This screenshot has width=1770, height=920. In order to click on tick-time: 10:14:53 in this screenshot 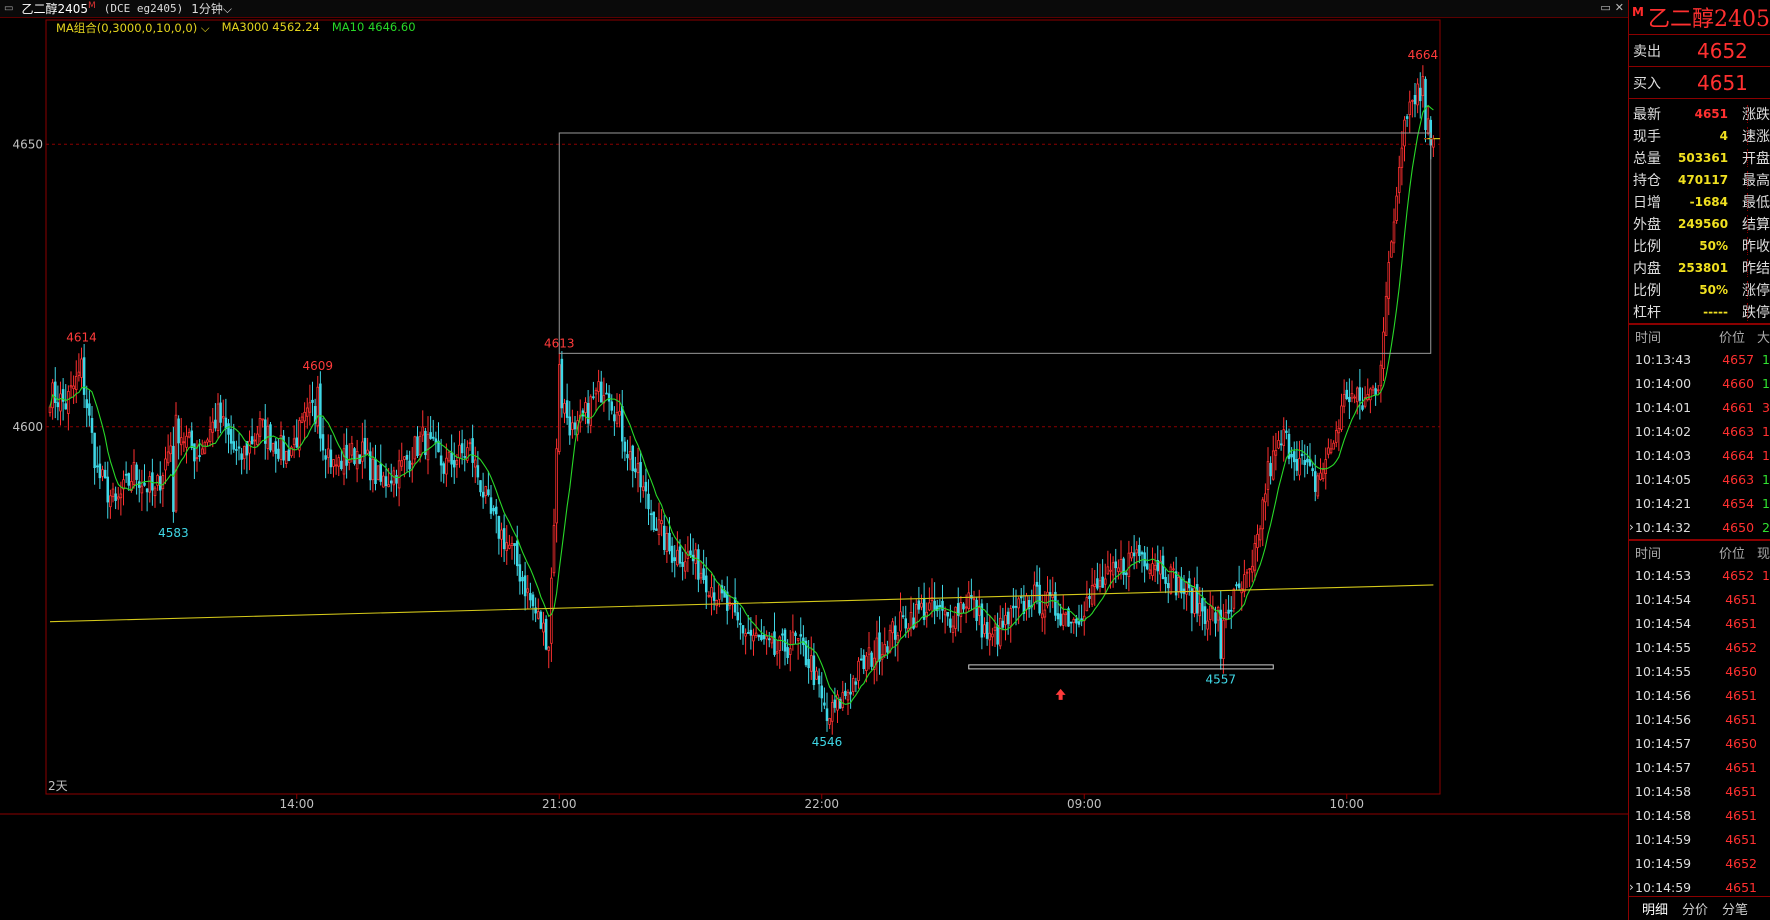, I will do `click(1663, 575)`.